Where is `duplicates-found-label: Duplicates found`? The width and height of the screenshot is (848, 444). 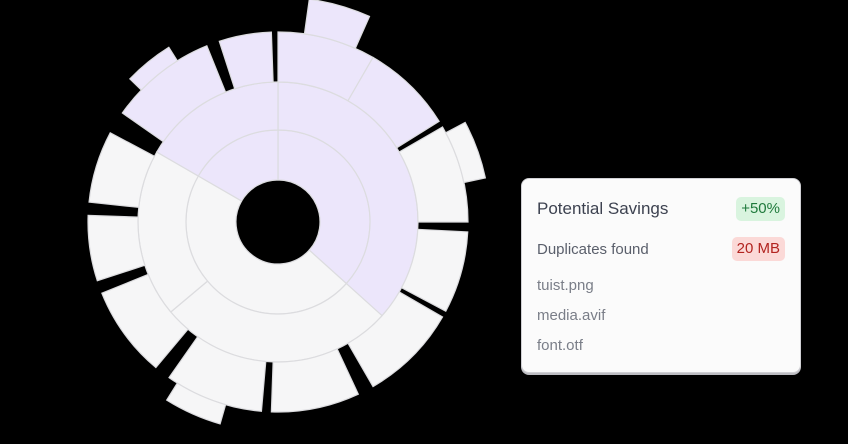
duplicates-found-label: Duplicates found is located at coordinates (593, 249).